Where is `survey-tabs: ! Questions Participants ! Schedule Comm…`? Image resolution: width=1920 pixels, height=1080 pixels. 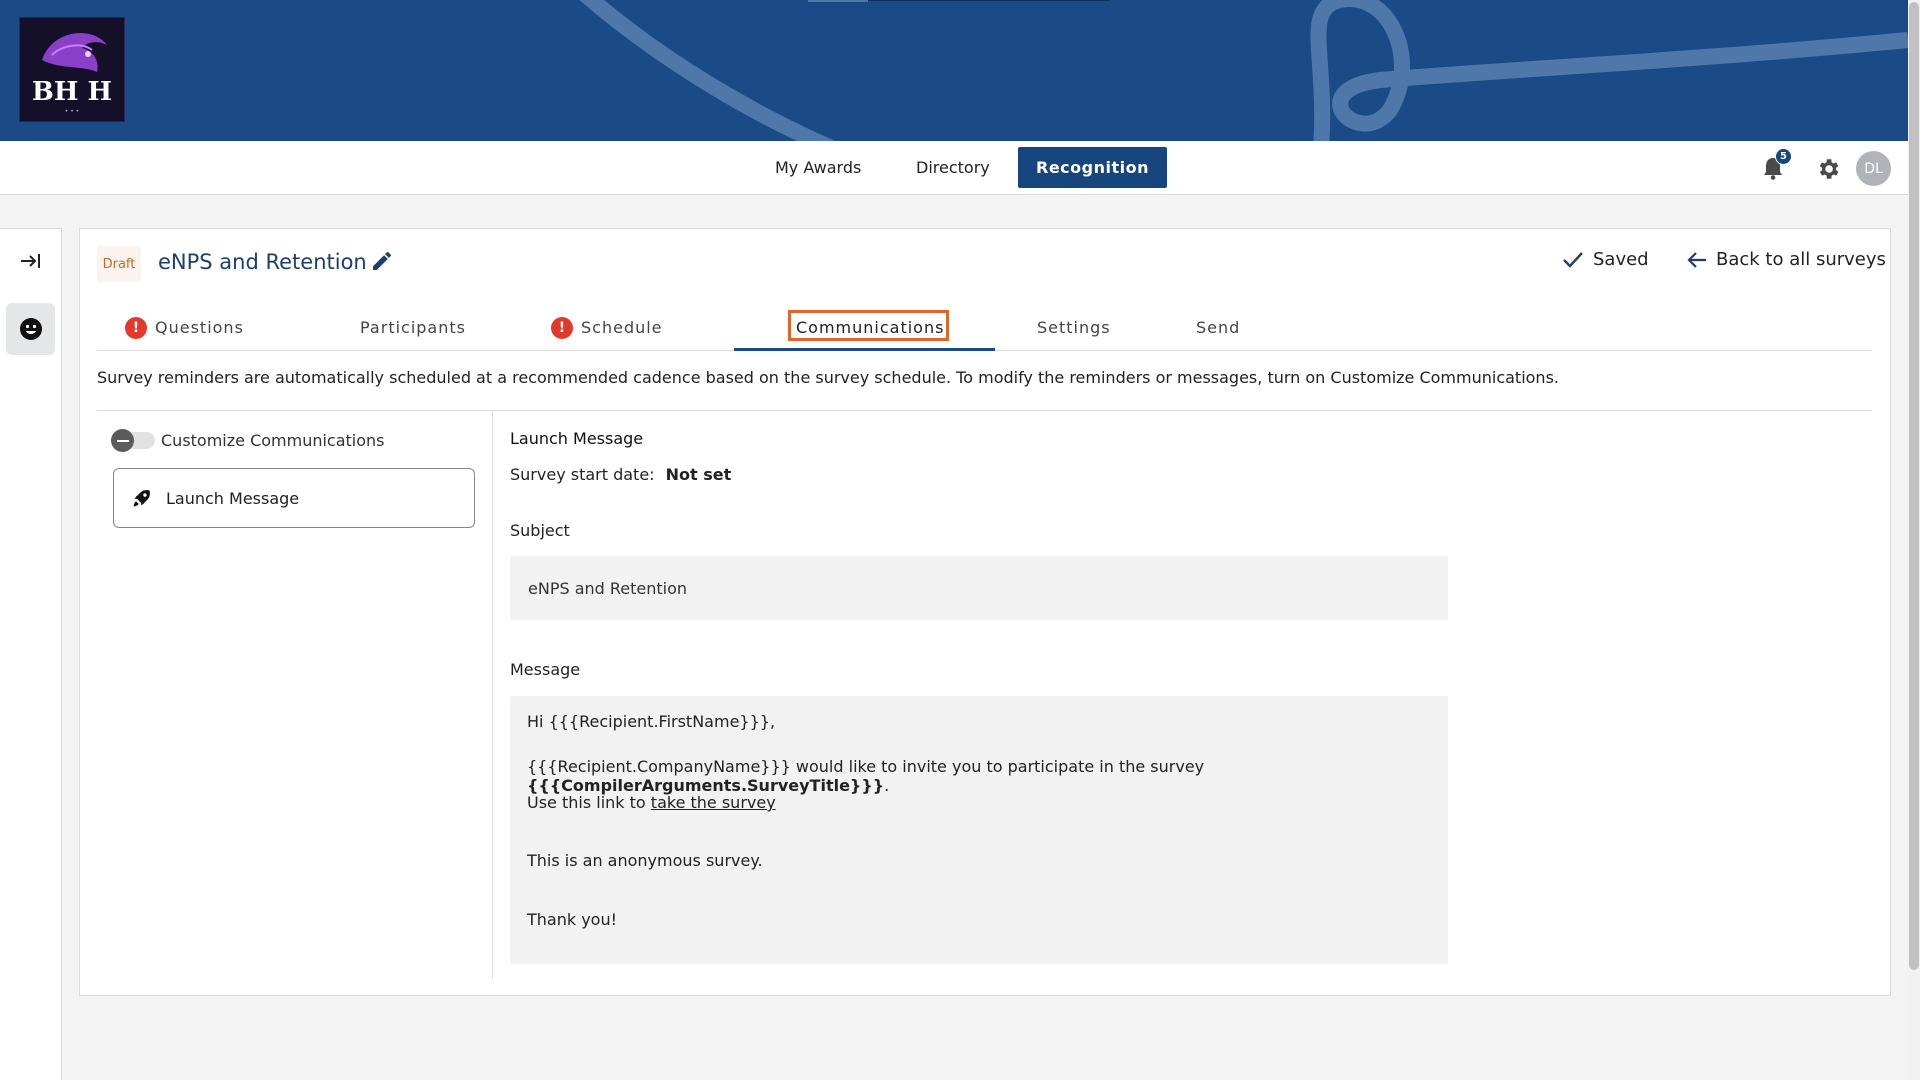 survey-tabs: ! Questions Participants ! Schedule Comm… is located at coordinates (984, 327).